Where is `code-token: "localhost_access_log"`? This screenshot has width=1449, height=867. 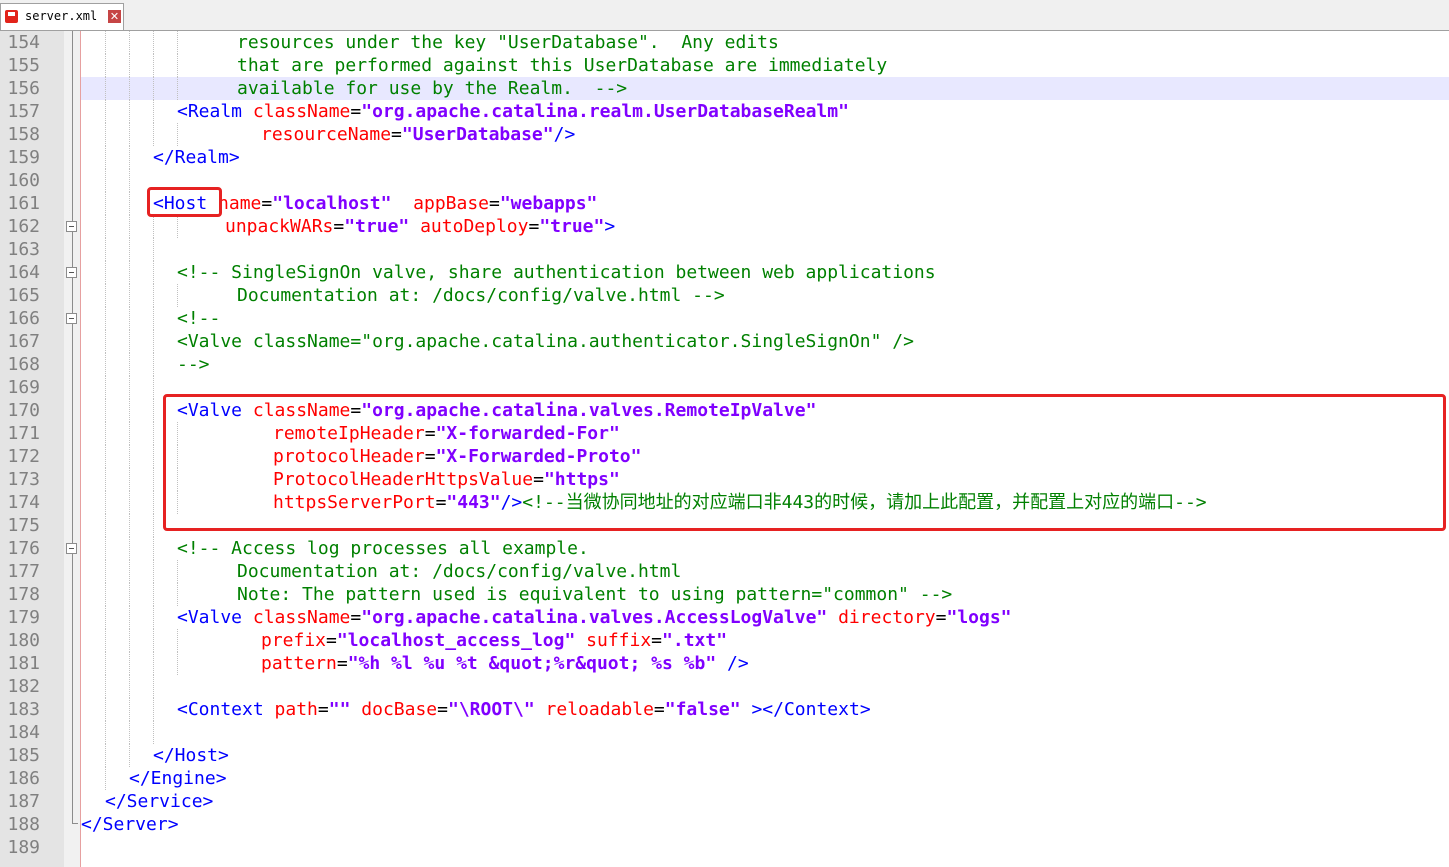 code-token: "localhost_access_log" is located at coordinates (456, 640).